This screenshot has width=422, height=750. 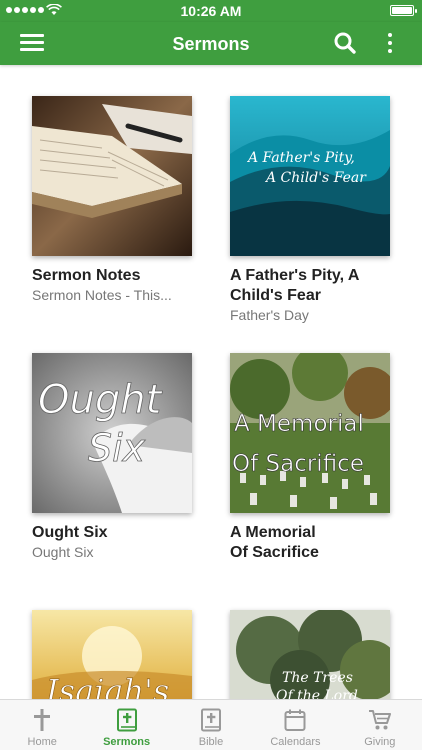 I want to click on tab-label: Bible, so click(x=211, y=742).